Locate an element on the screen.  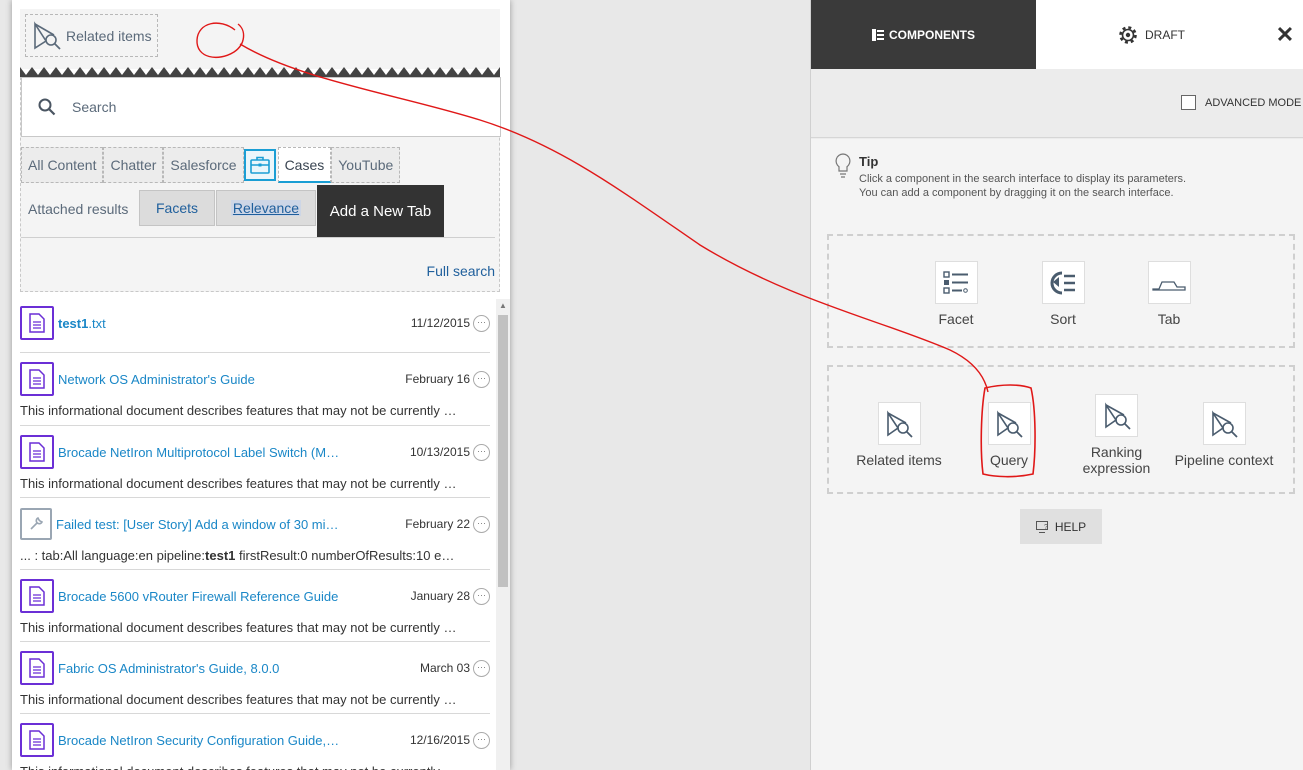
component-related-items: Related items is located at coordinates (899, 435).